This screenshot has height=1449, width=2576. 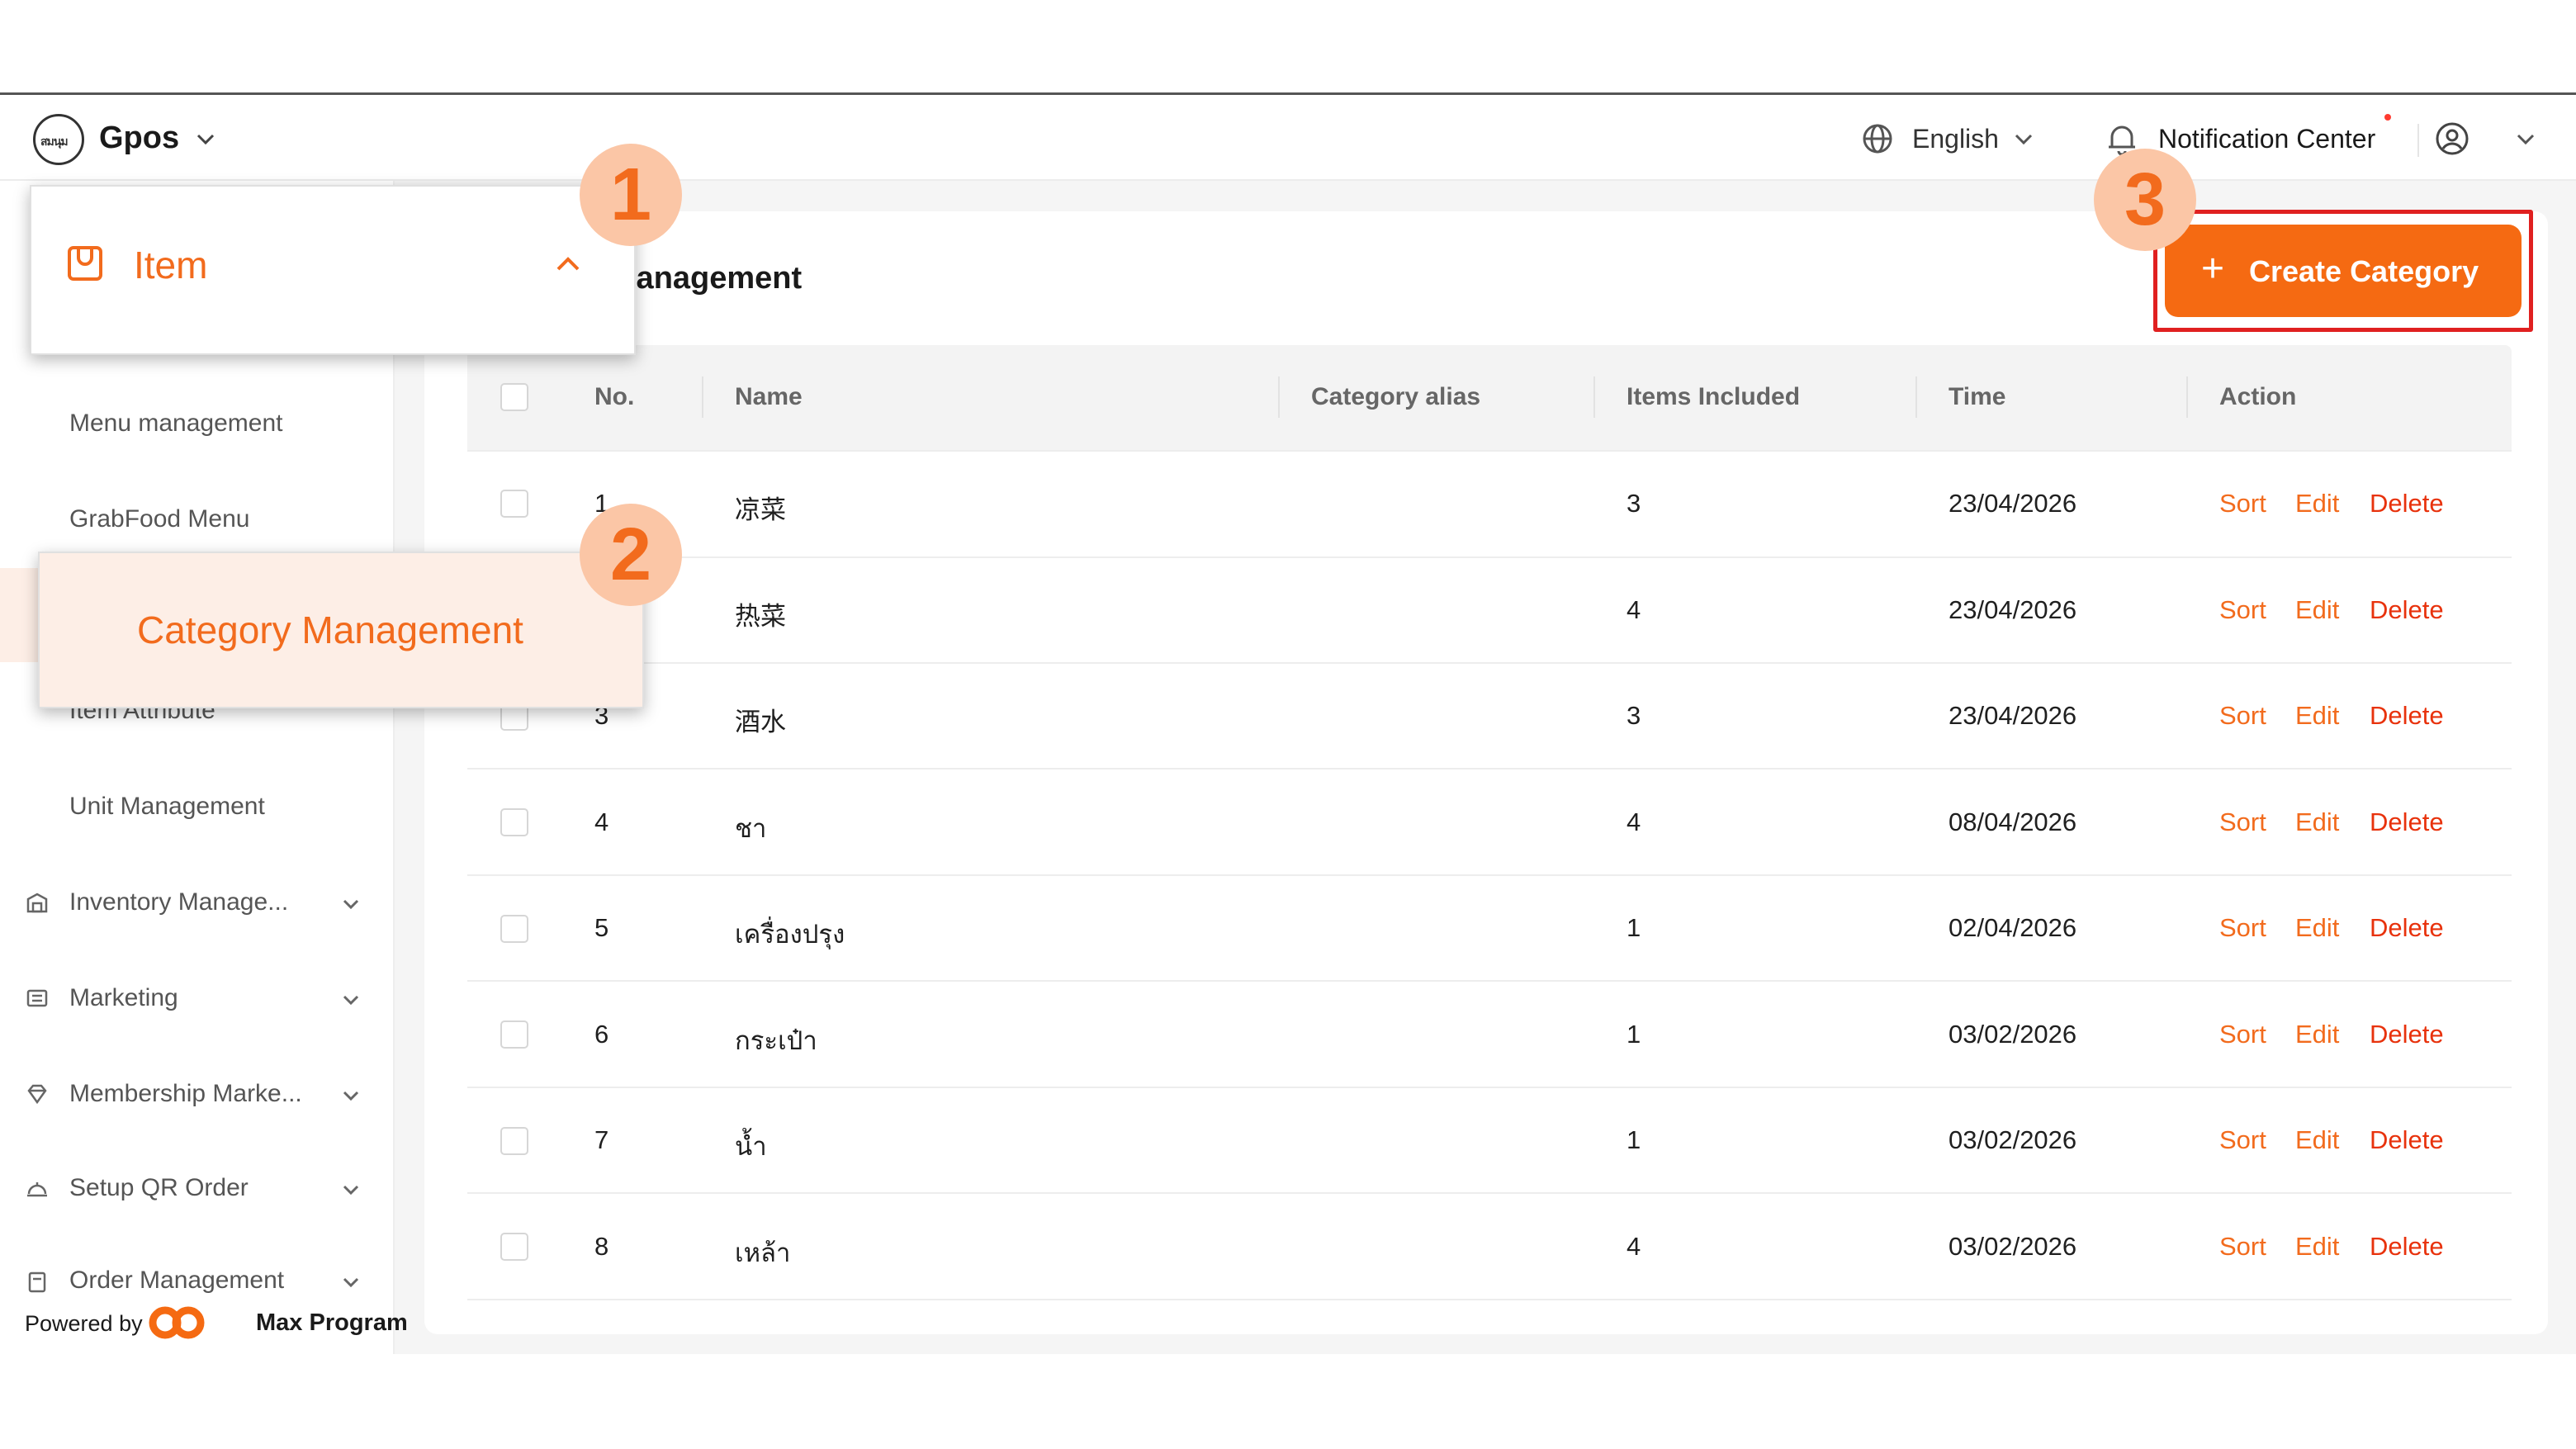 I want to click on brand-chevron-down-icon, so click(x=205, y=139).